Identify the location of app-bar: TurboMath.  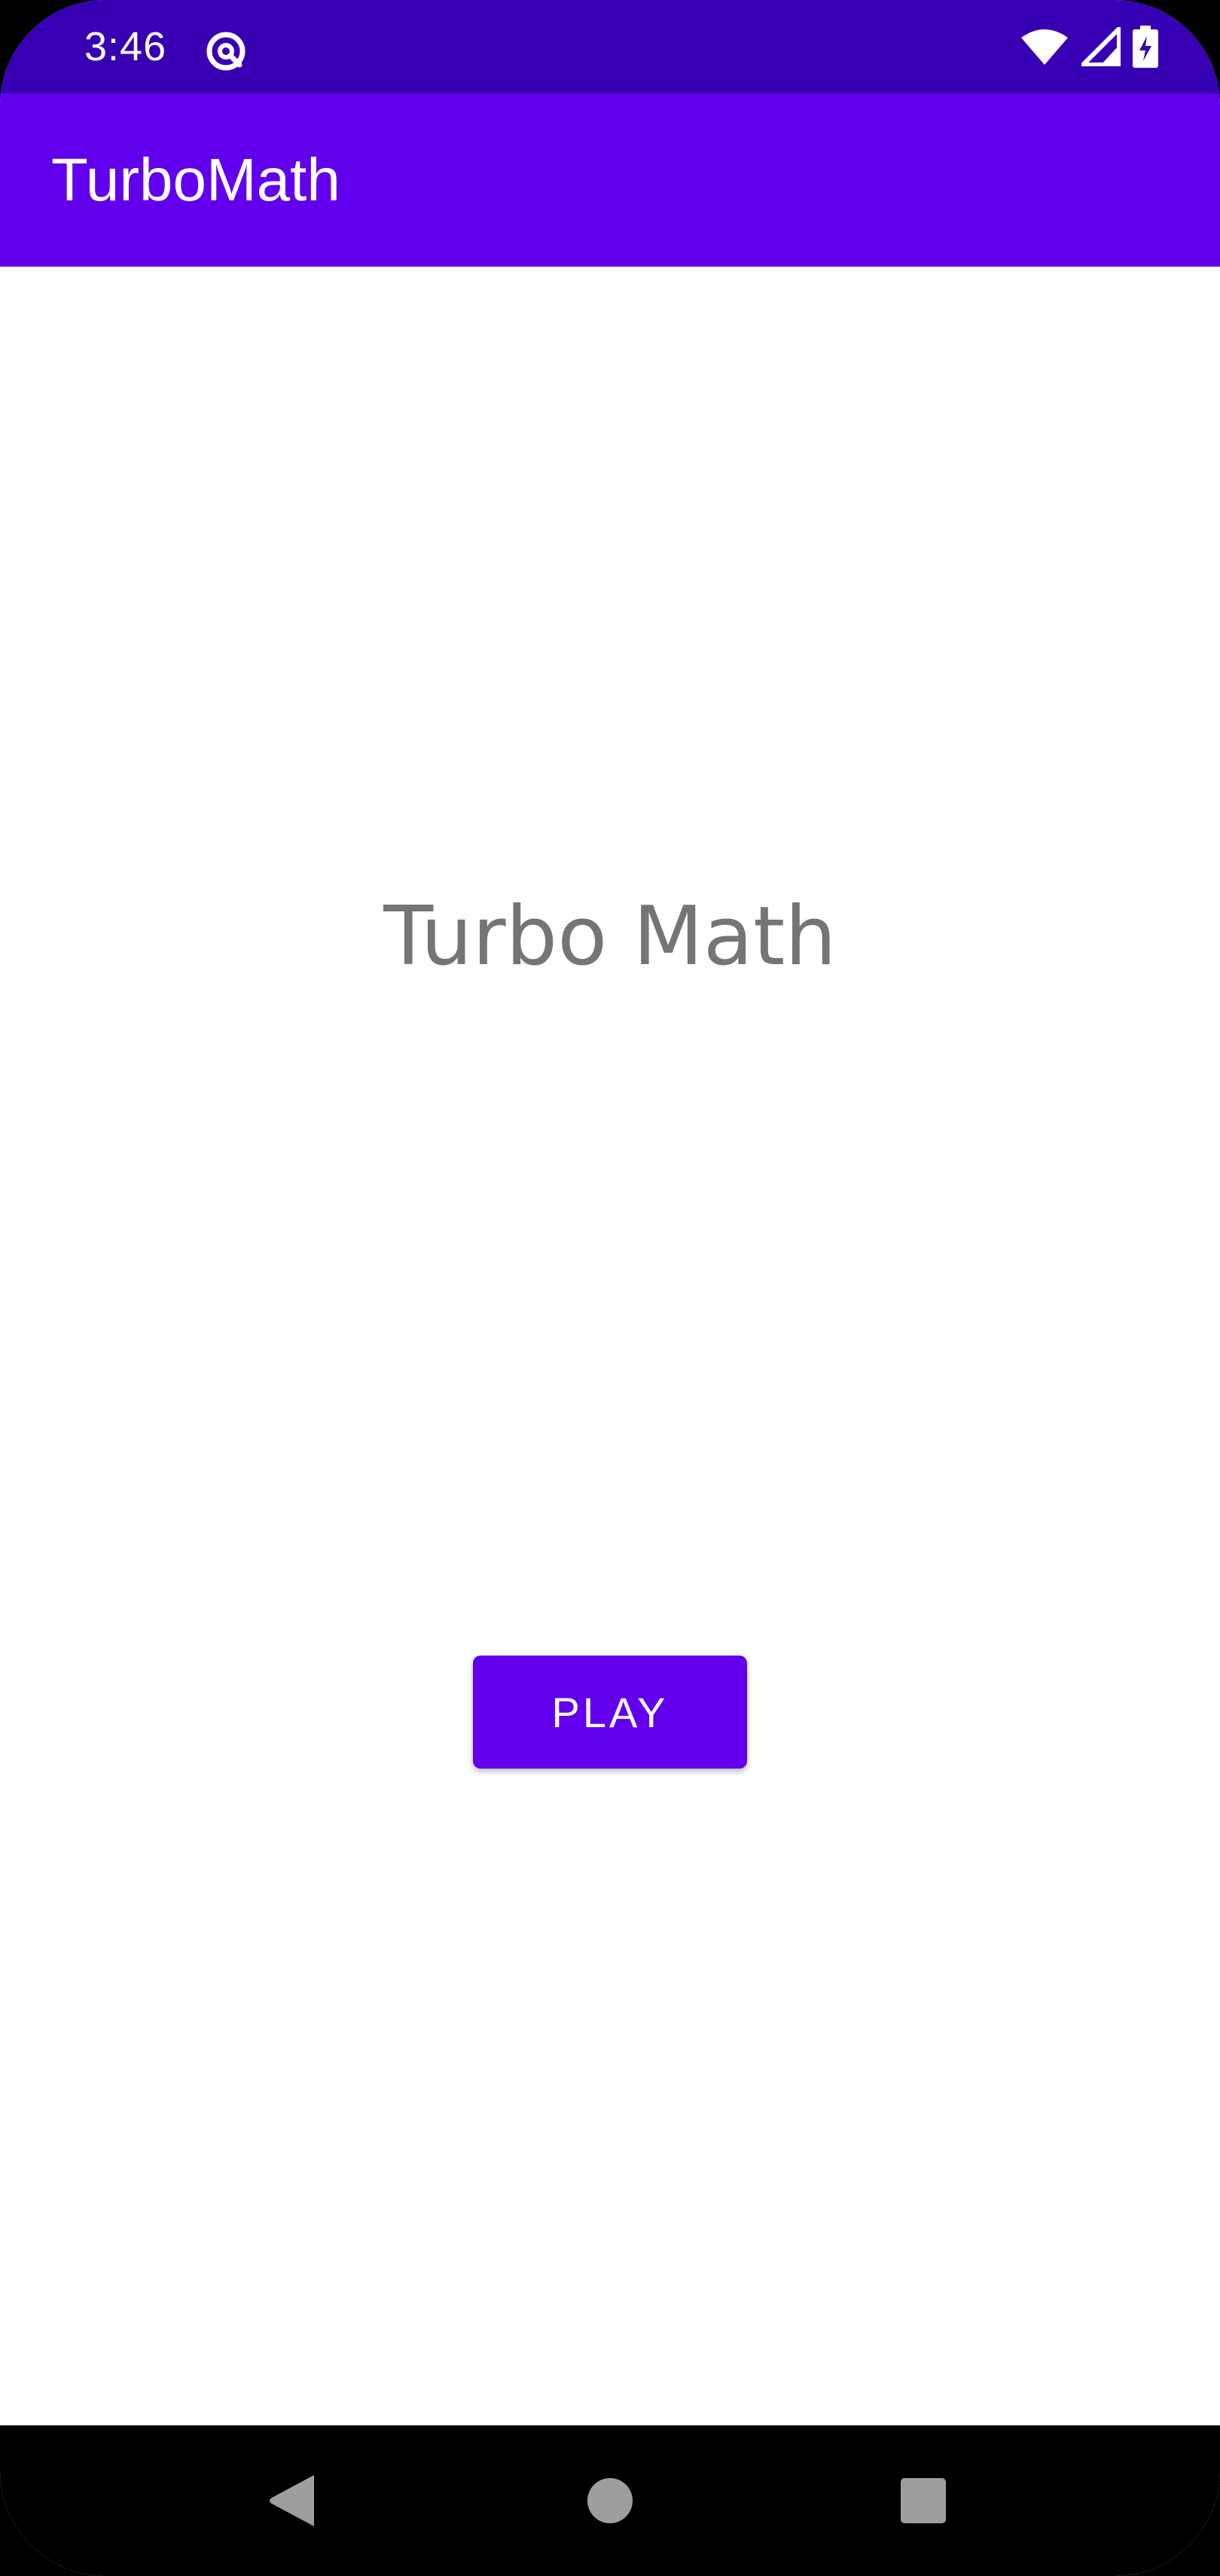
(610, 180).